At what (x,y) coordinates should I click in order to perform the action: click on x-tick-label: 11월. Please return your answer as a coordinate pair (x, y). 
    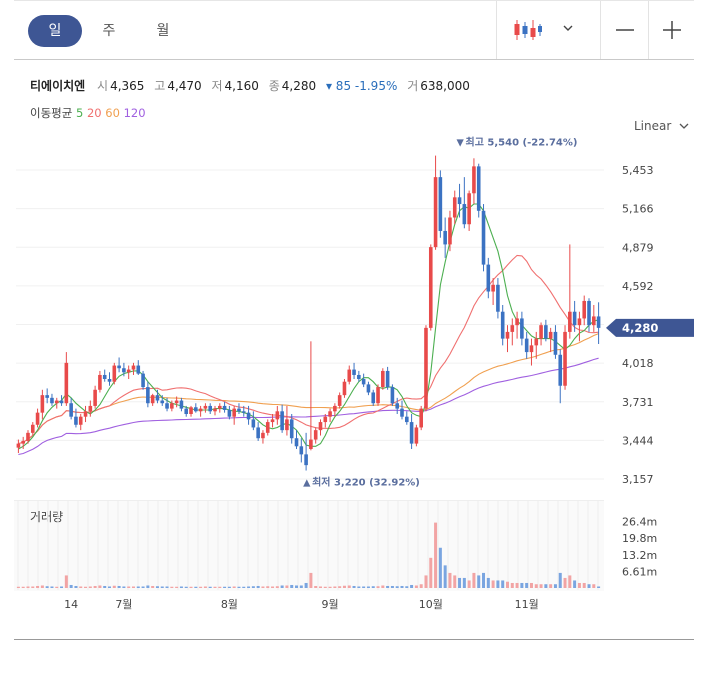
    Looking at the image, I should click on (527, 604).